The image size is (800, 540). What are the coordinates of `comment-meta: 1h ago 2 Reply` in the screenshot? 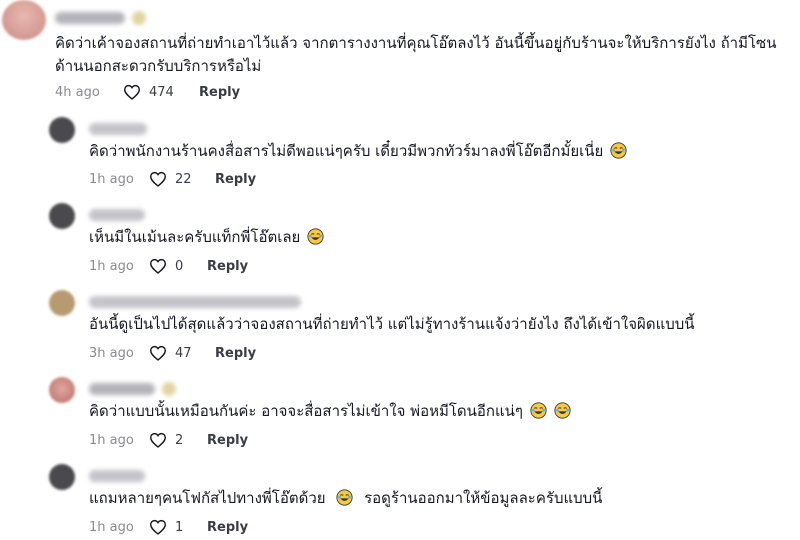 It's located at (168, 440).